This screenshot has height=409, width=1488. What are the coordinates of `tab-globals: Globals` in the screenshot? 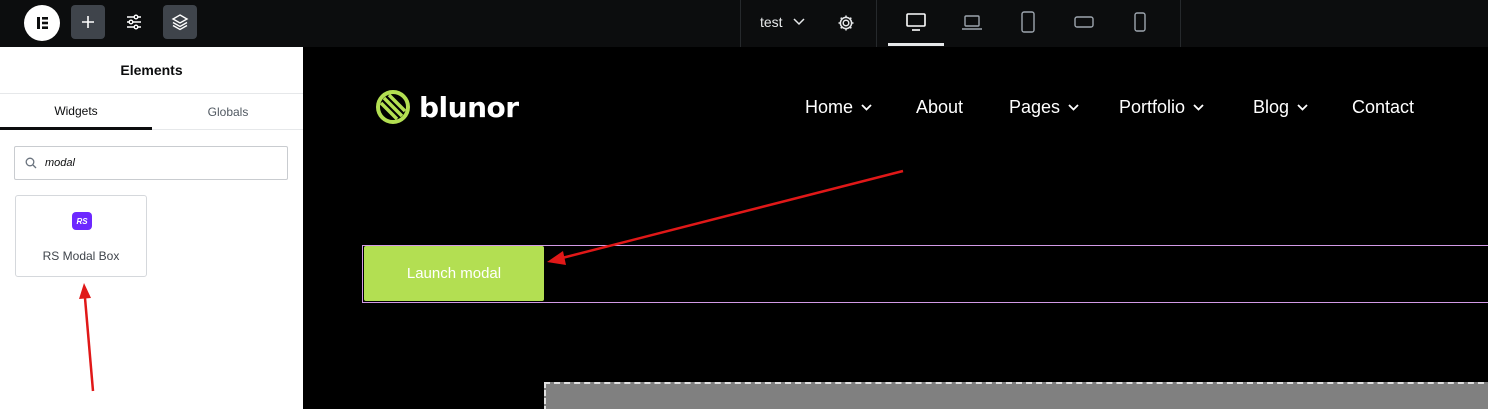 It's located at (228, 112).